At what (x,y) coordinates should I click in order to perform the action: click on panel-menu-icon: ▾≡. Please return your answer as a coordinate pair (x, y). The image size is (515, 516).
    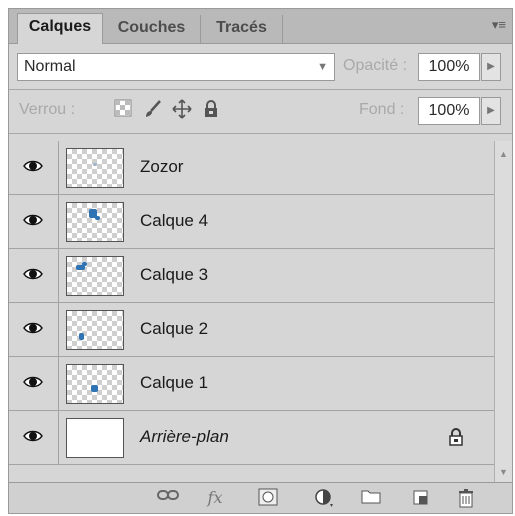
    Looking at the image, I should click on (499, 25).